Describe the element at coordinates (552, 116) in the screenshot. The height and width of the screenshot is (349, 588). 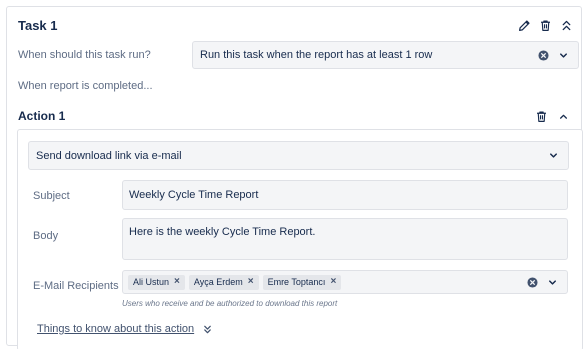
I see `action-toolbar` at that location.